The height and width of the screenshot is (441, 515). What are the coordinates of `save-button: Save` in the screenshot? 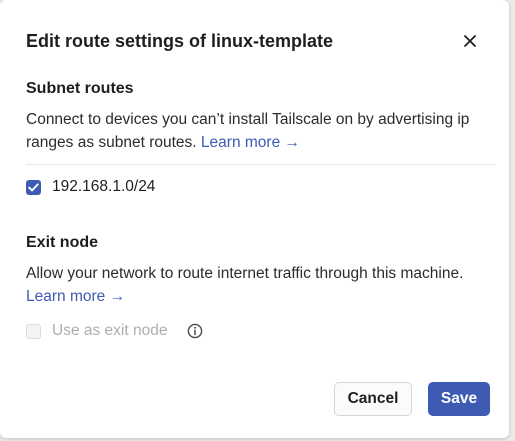 It's located at (459, 399).